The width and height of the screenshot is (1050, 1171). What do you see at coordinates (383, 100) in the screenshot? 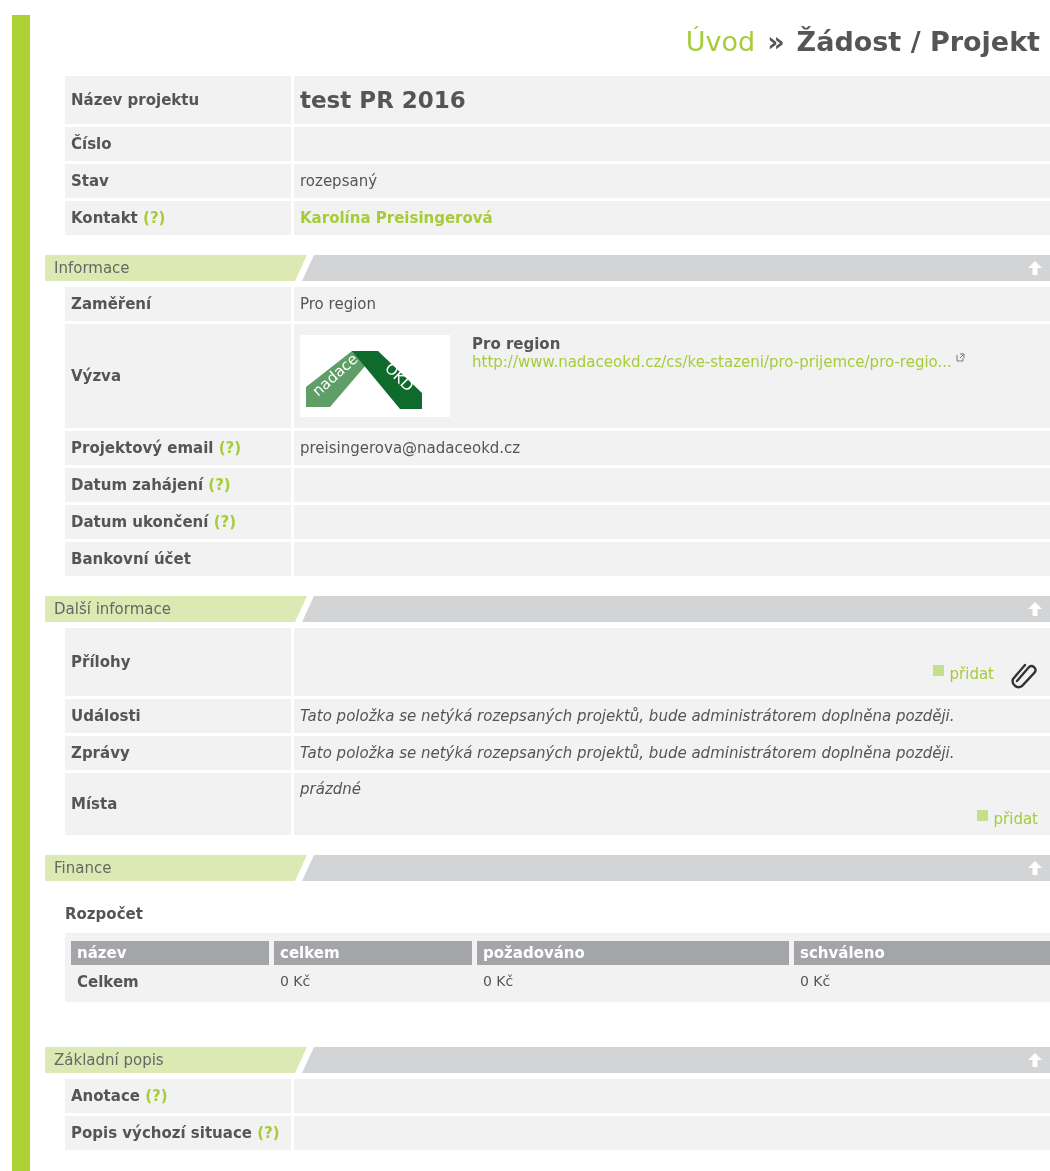
I see `project-name: test PR 2016` at bounding box center [383, 100].